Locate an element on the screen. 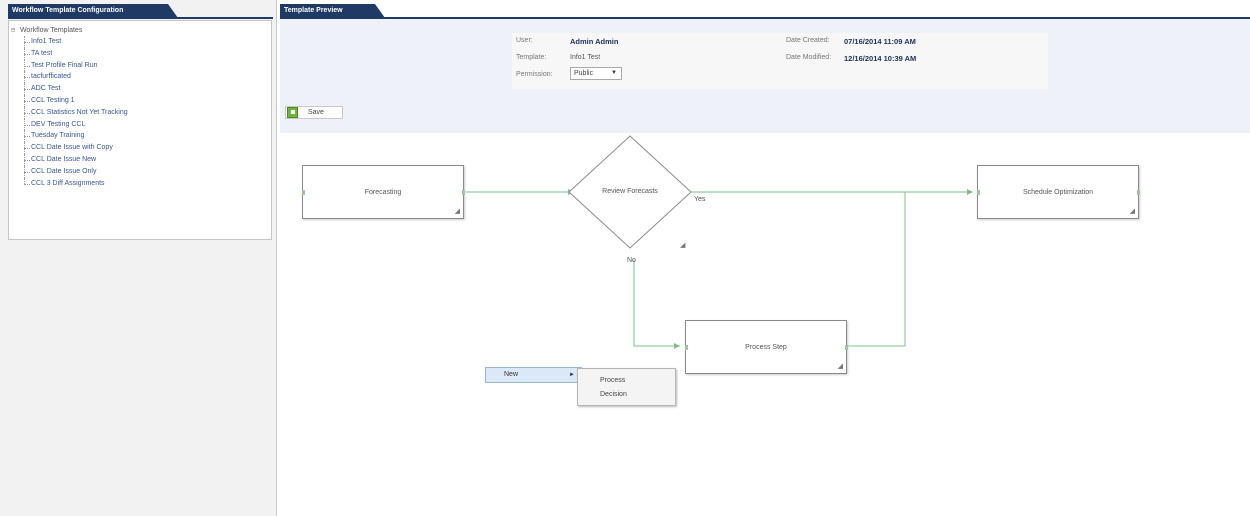 This screenshot has width=1250, height=516. tree-item: CCL Statistics Not Yet Tracking is located at coordinates (140, 112).